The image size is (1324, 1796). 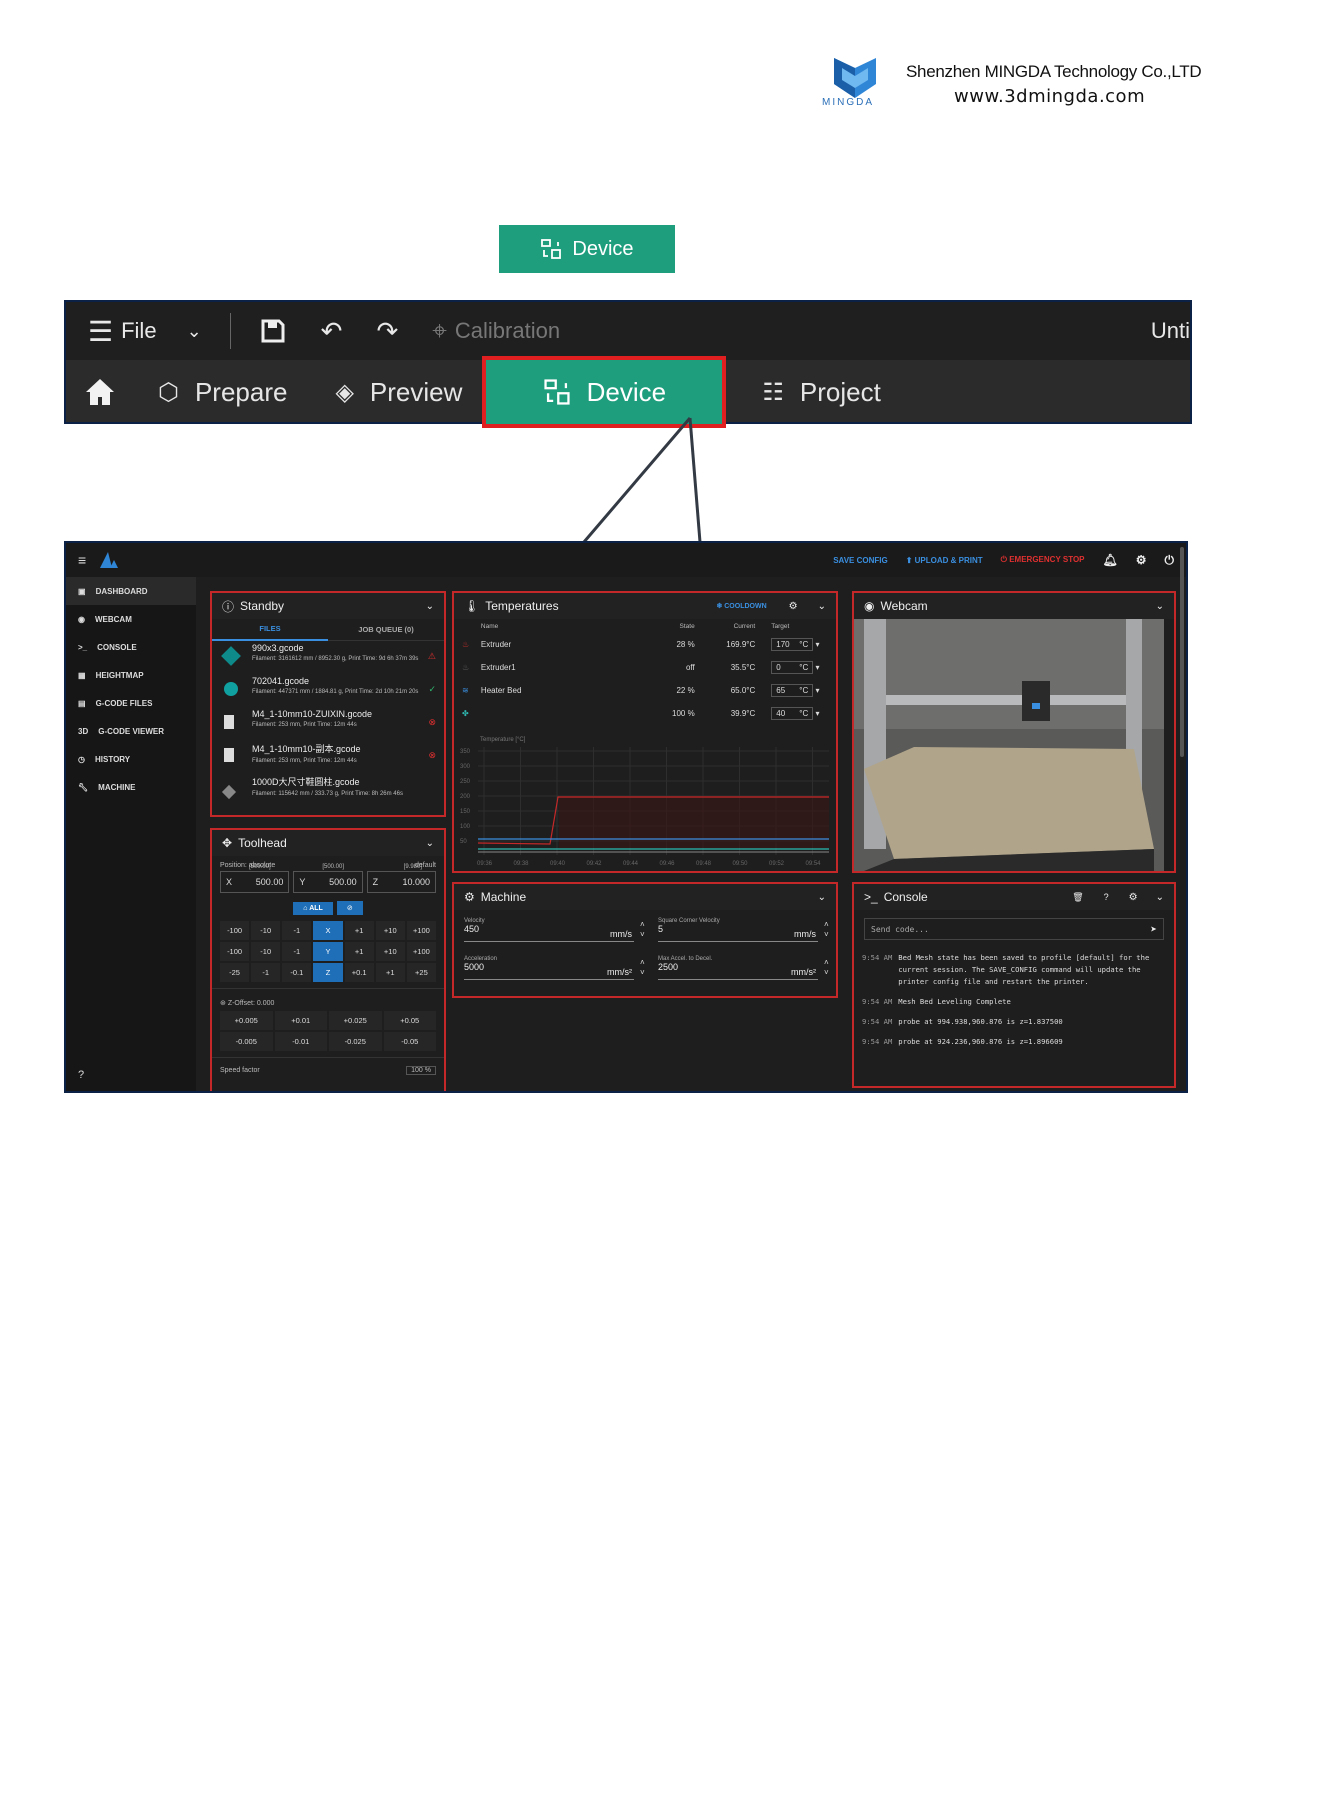 I want to click on speed-factor-input: 100 %, so click(x=421, y=1070).